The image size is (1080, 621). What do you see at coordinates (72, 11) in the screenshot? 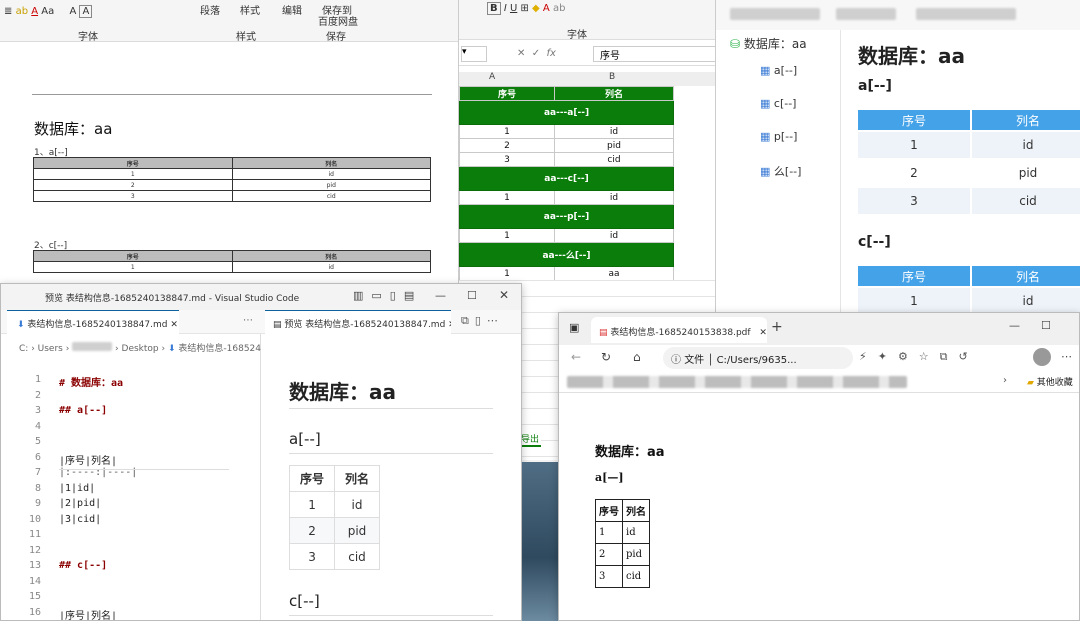
I see `clear-format-button: A` at bounding box center [72, 11].